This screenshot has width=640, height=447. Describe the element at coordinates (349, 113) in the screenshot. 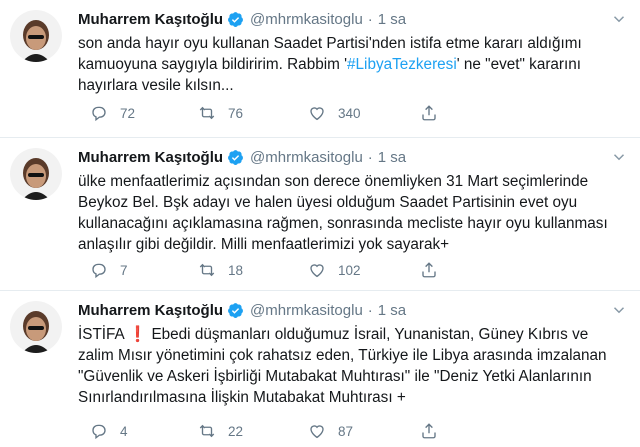

I see `like-count: 340` at that location.